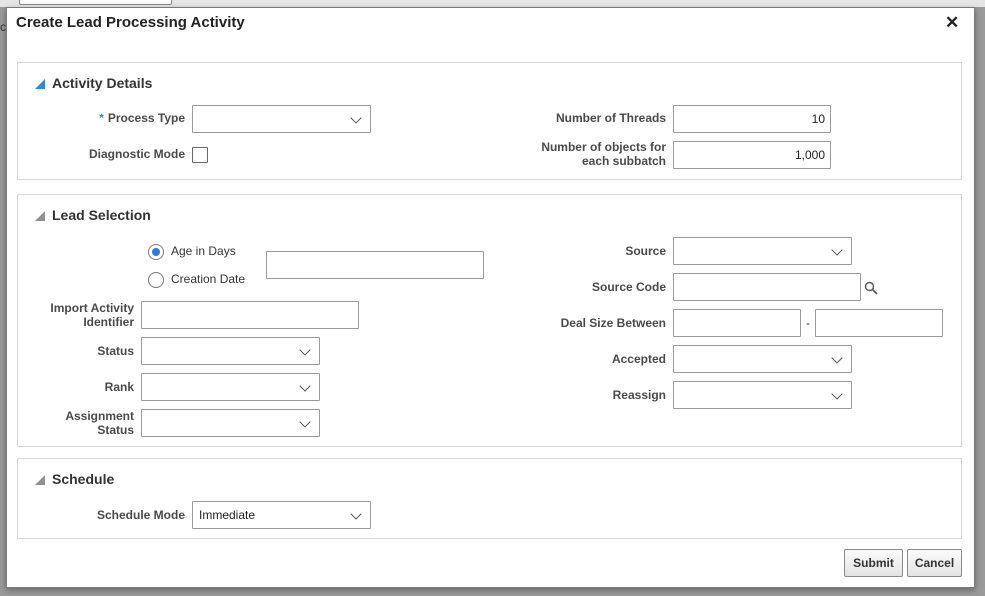 The height and width of the screenshot is (596, 985). Describe the element at coordinates (101, 118) in the screenshot. I see `required-marker: *` at that location.